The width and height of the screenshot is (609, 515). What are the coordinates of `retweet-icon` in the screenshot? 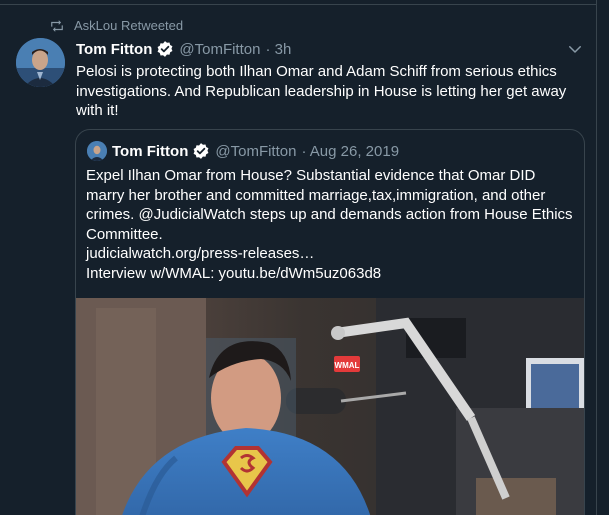 It's located at (57, 25).